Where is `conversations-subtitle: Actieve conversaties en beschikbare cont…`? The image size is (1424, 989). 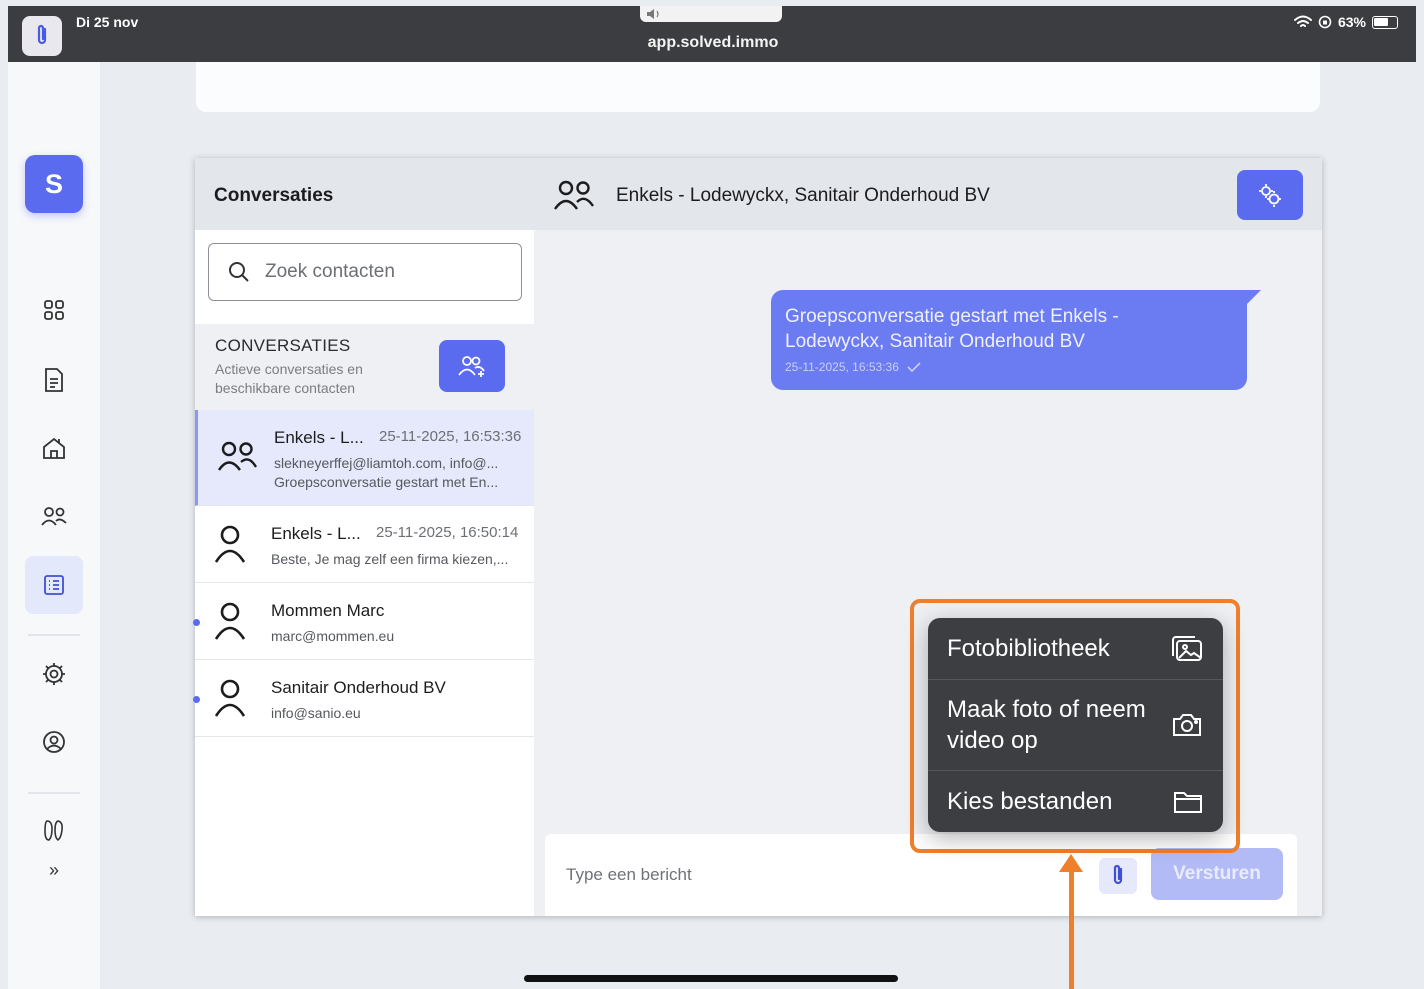 conversations-subtitle: Actieve conversaties en beschikbare cont… is located at coordinates (289, 378).